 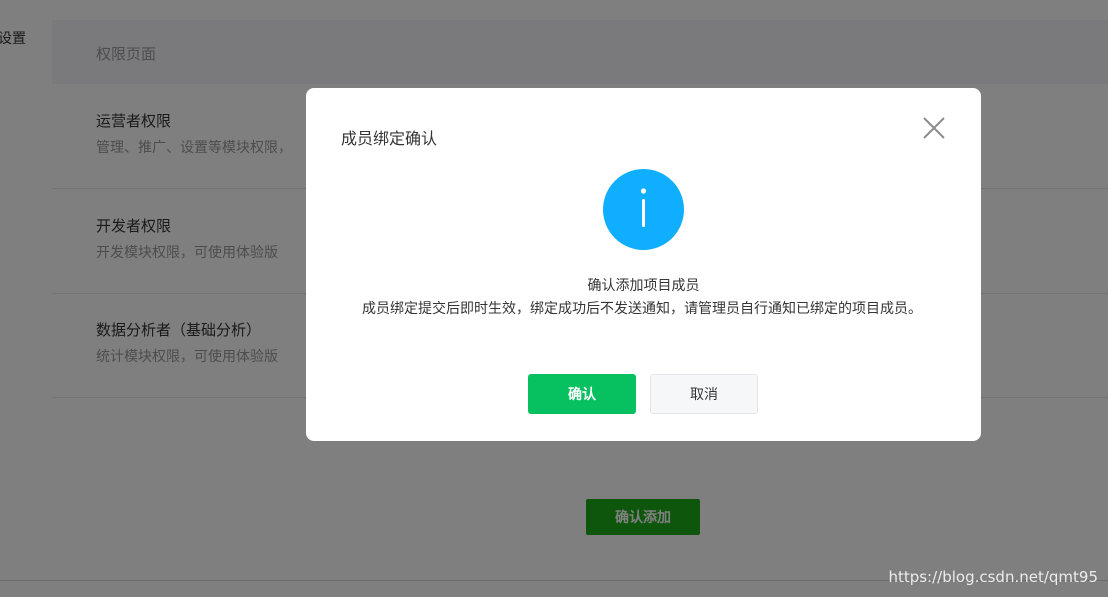 What do you see at coordinates (643, 286) in the screenshot?
I see `message-title: 确认添加项目成员` at bounding box center [643, 286].